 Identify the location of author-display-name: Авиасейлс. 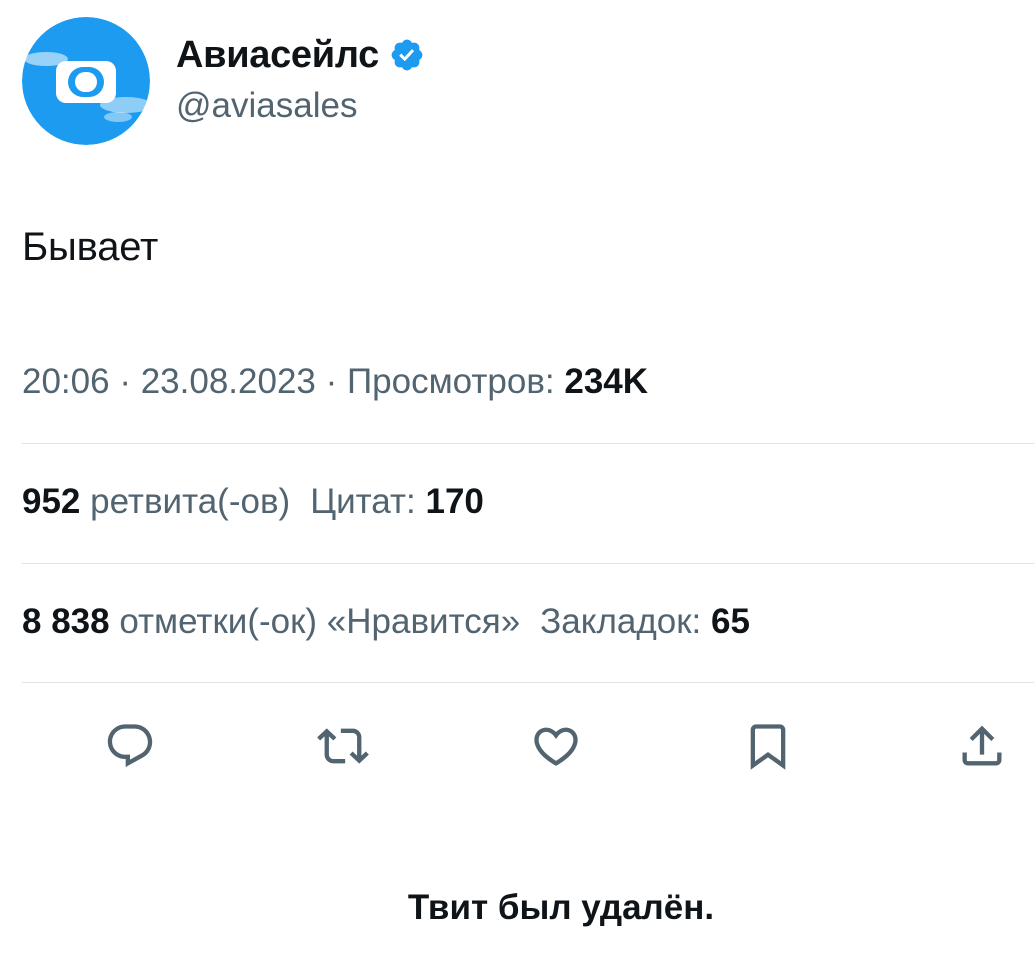
(277, 55).